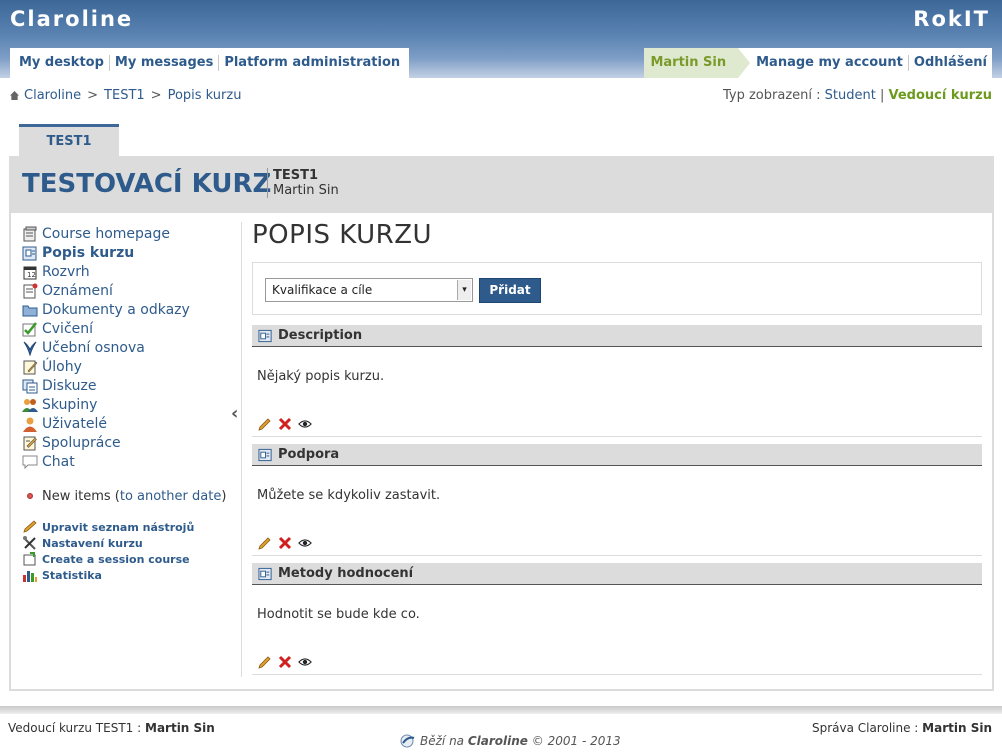  What do you see at coordinates (306, 190) in the screenshot?
I see `course-teacher: Martin Sin` at bounding box center [306, 190].